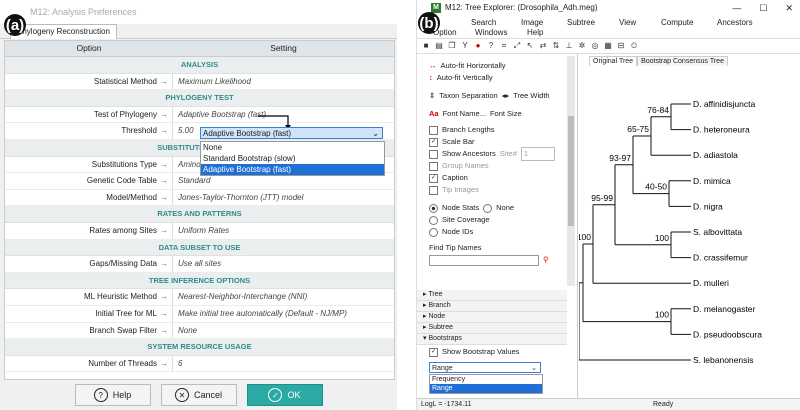 The height and width of the screenshot is (410, 800). What do you see at coordinates (283, 82) in the screenshot?
I see `option-value: Maximum Likelihood` at bounding box center [283, 82].